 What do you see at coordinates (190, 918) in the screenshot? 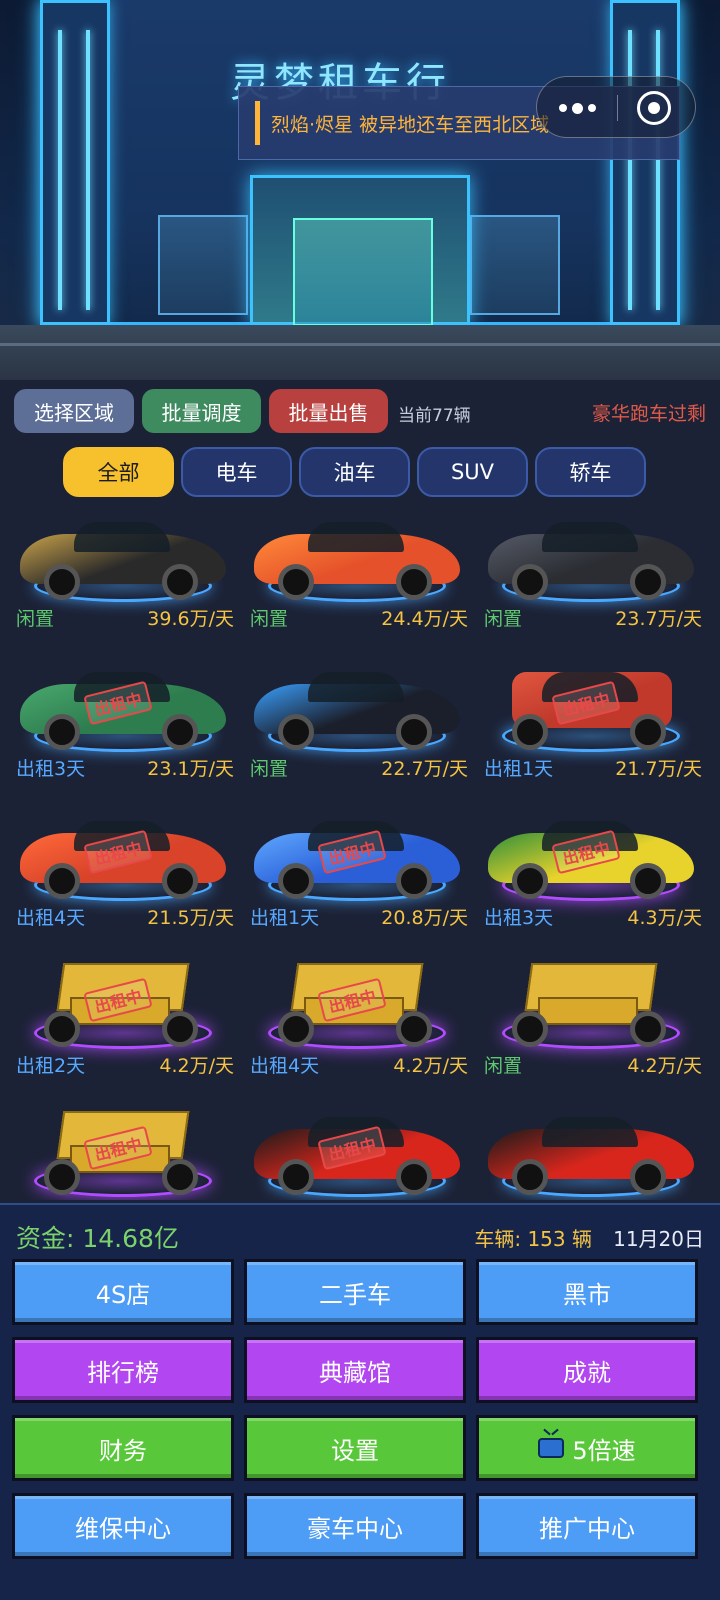
I see `car-price: 21.5万/天` at bounding box center [190, 918].